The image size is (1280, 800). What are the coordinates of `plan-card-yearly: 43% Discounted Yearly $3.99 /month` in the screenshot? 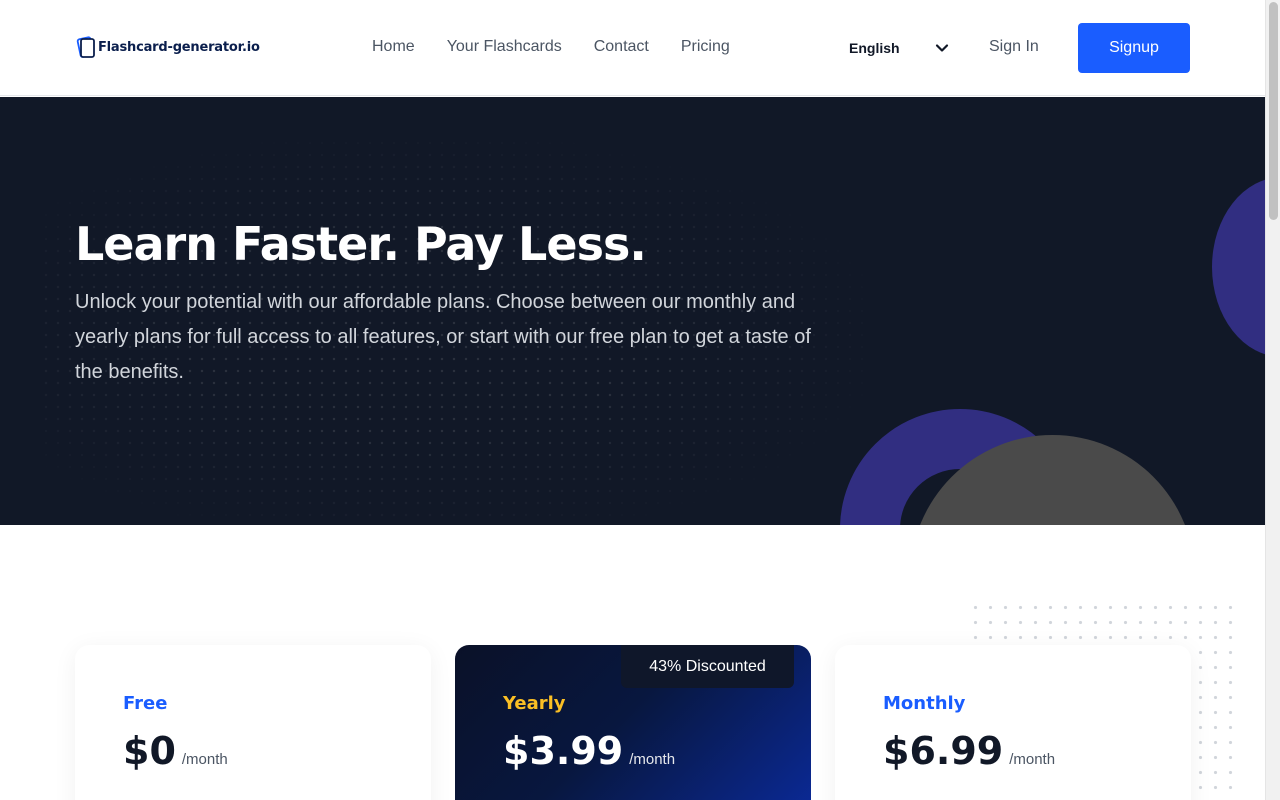 It's located at (633, 722).